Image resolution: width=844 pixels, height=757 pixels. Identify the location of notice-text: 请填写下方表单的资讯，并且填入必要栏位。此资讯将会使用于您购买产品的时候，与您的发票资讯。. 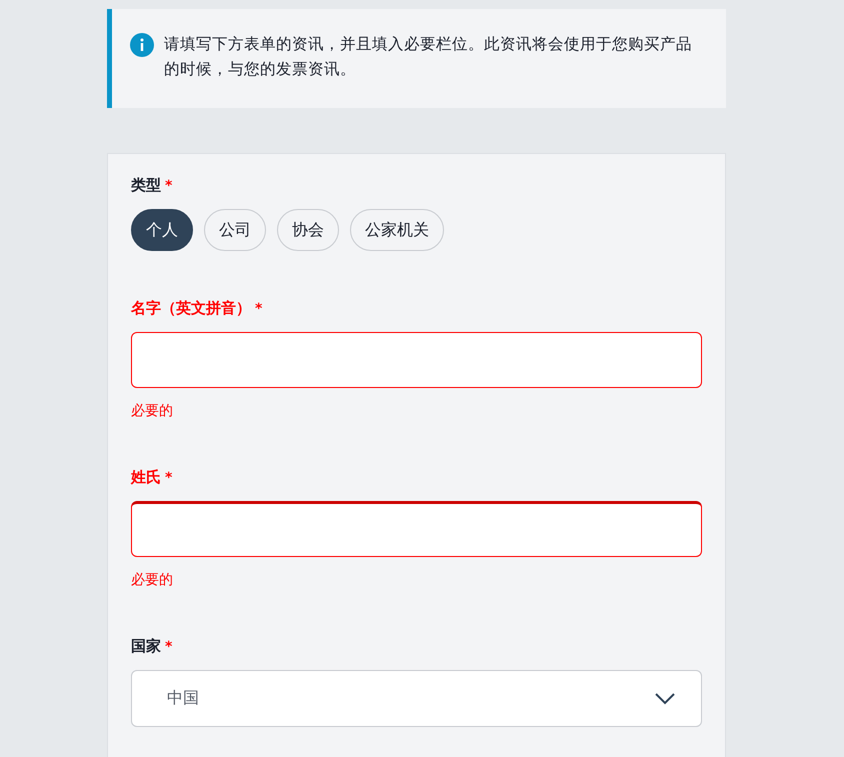
(428, 57).